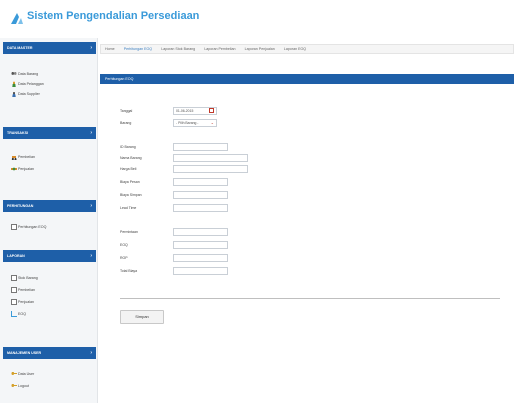  What do you see at coordinates (124, 258) in the screenshot?
I see `rop-label: ROP` at bounding box center [124, 258].